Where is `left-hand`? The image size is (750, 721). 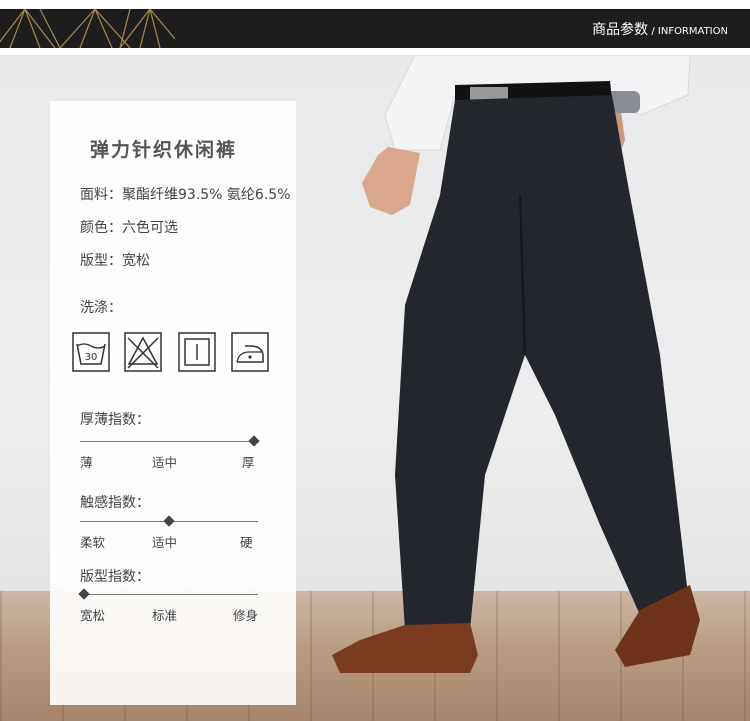 left-hand is located at coordinates (391, 181).